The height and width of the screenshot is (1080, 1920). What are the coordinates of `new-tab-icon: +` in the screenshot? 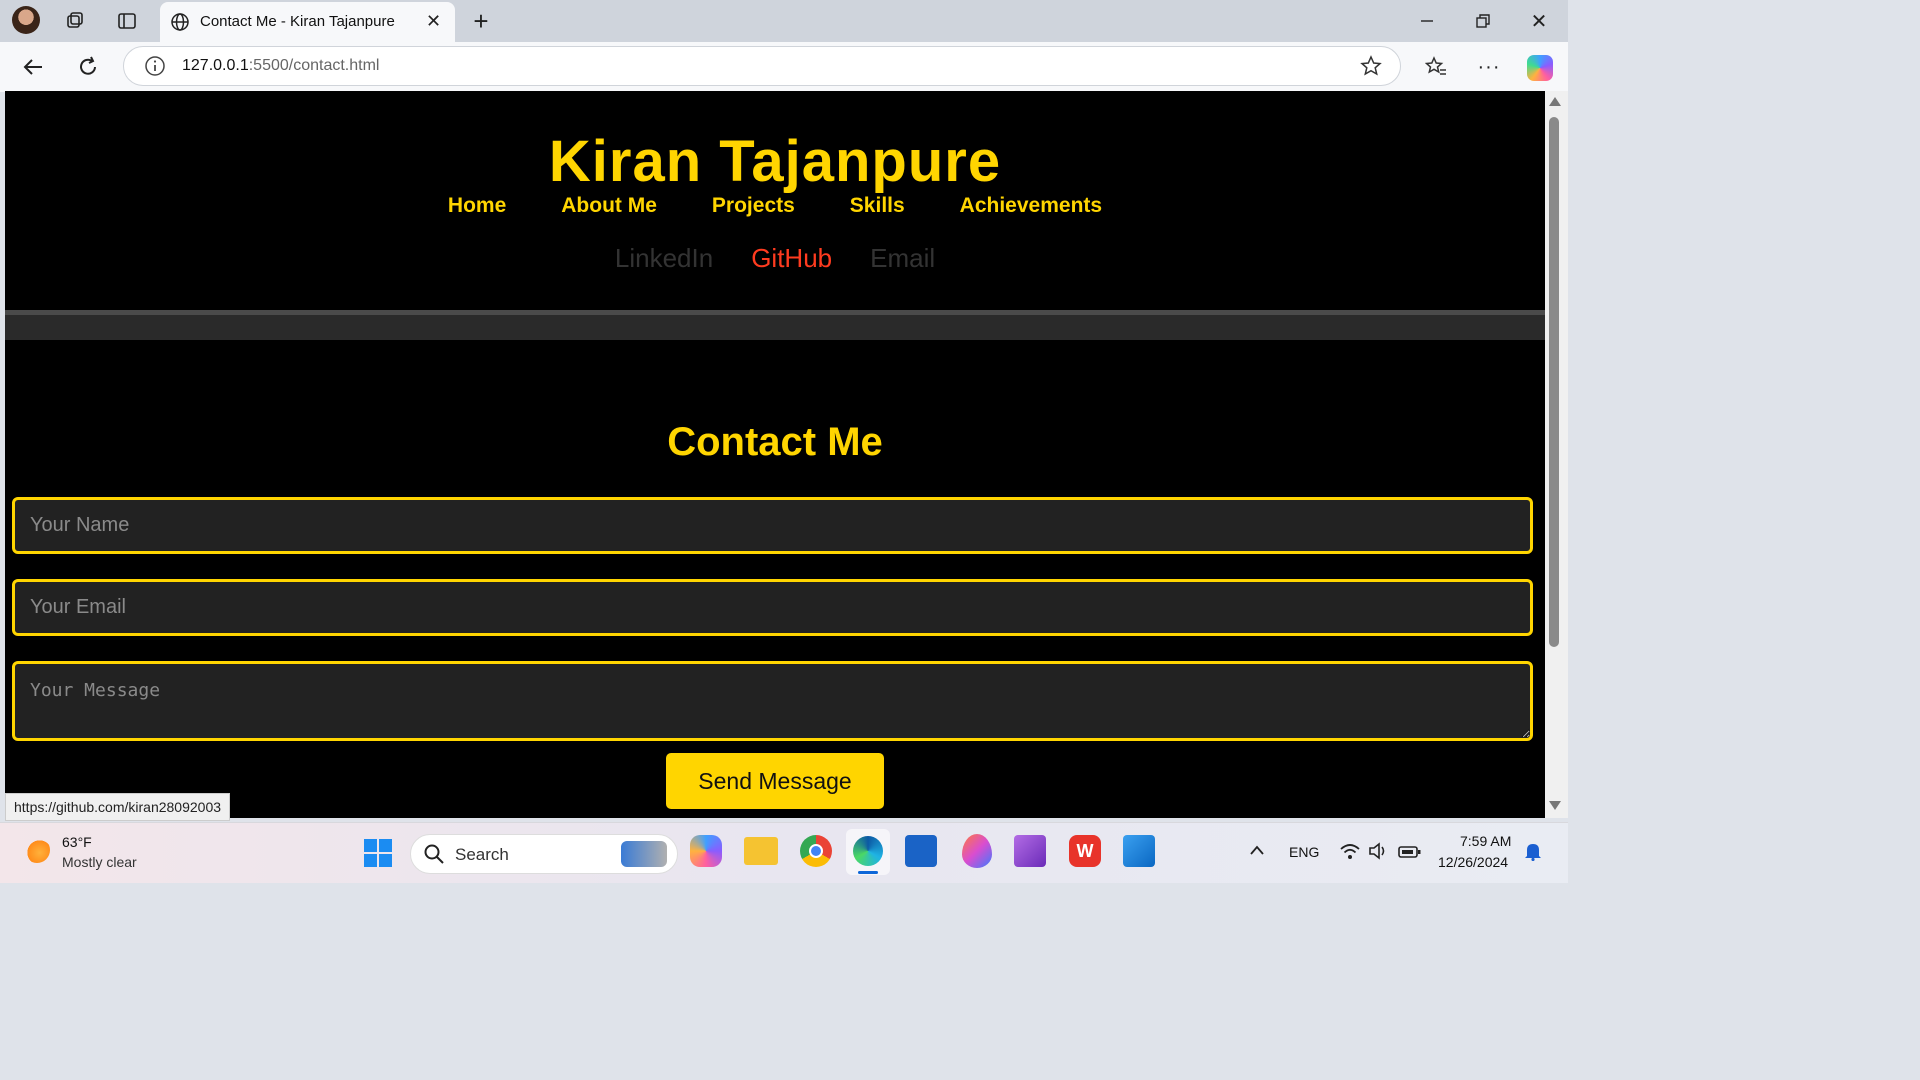 It's located at (481, 21).